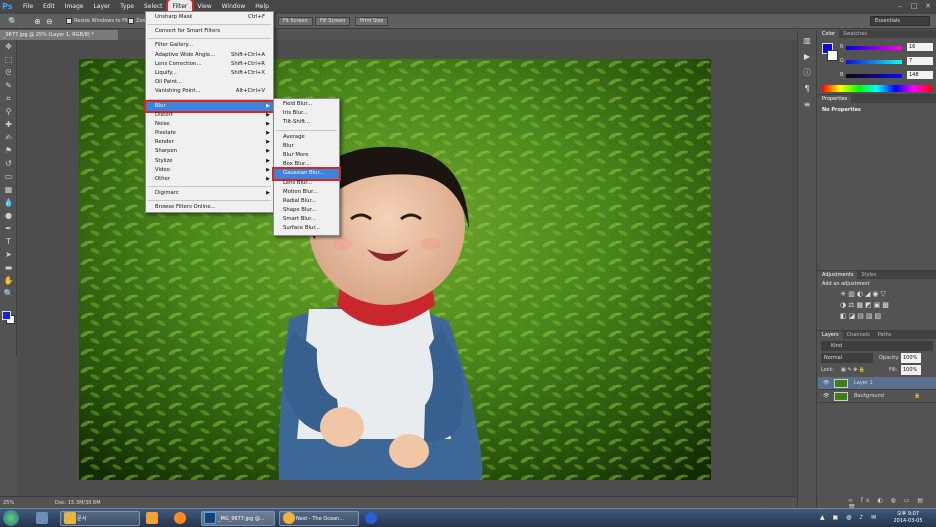  What do you see at coordinates (914, 6) in the screenshot?
I see `maximize-icon: □` at bounding box center [914, 6].